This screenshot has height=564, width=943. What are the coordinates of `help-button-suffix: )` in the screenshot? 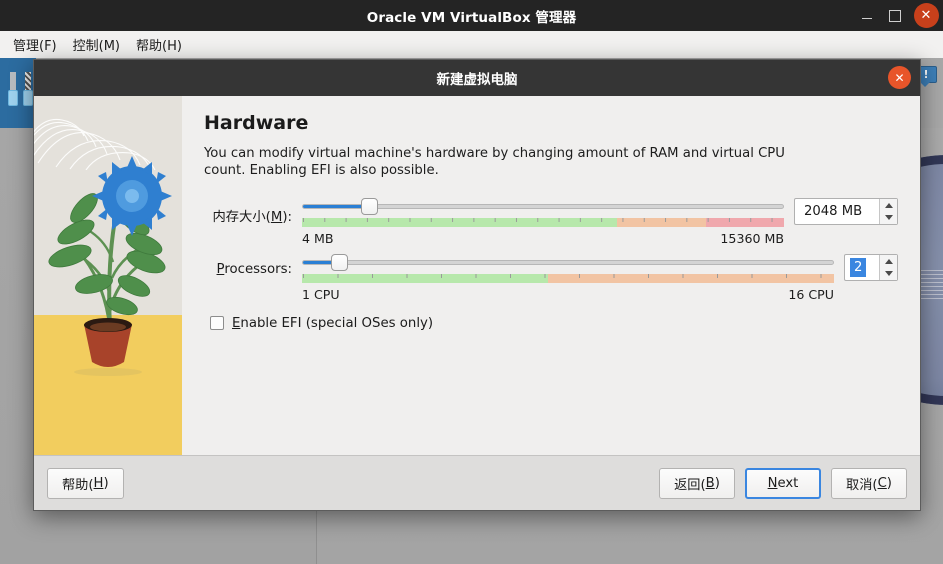 It's located at (106, 483).